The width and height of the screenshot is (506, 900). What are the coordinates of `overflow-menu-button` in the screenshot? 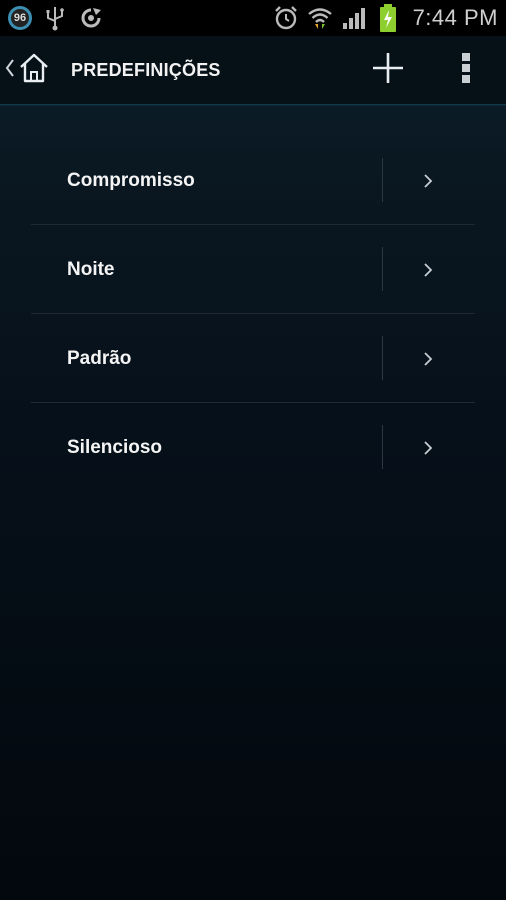 It's located at (466, 70).